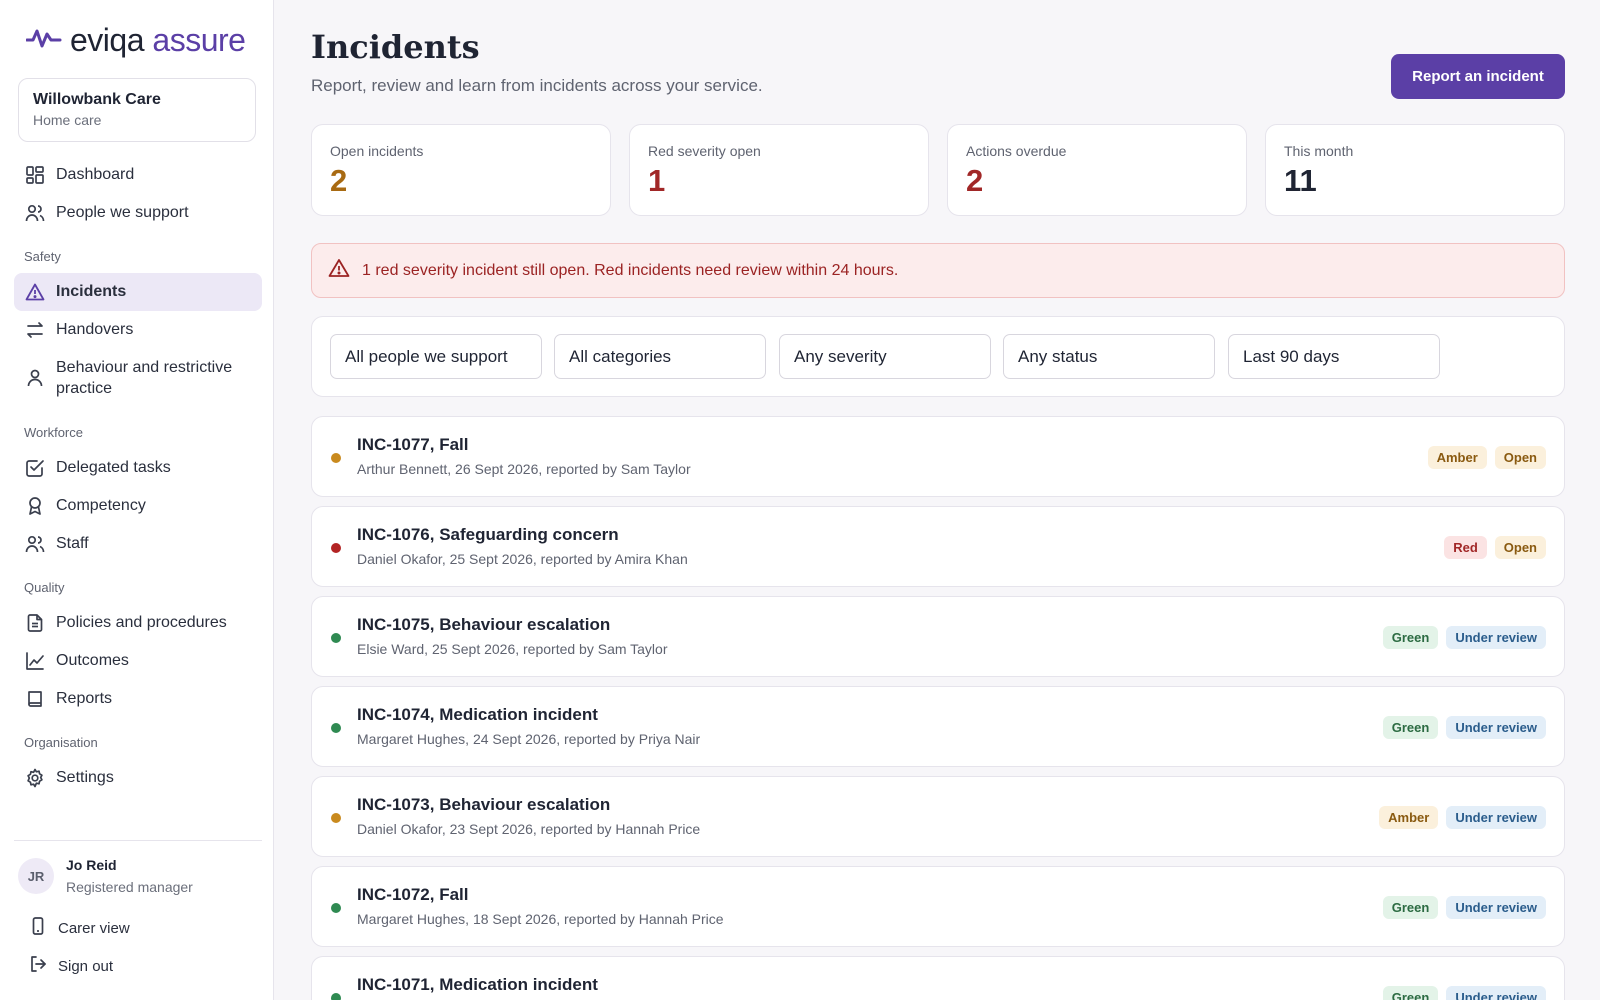 This screenshot has height=1000, width=1600. What do you see at coordinates (91, 865) in the screenshot?
I see `user-name: Jo Reid` at bounding box center [91, 865].